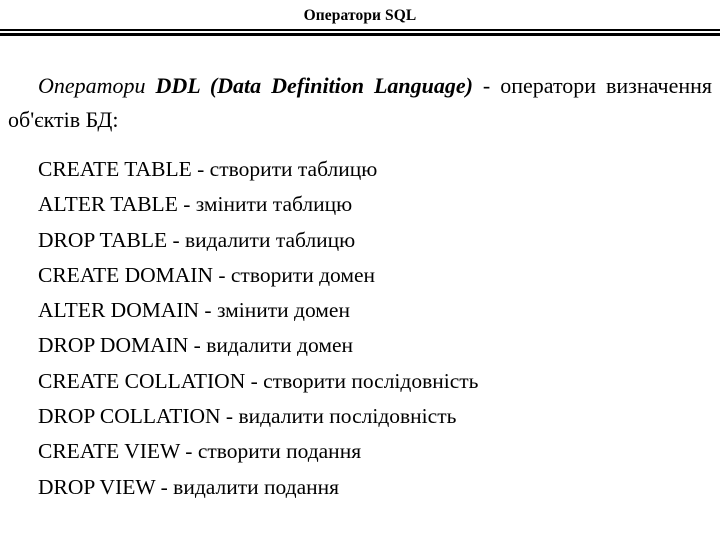  I want to click on page-title: Оператори SQL, so click(360, 15).